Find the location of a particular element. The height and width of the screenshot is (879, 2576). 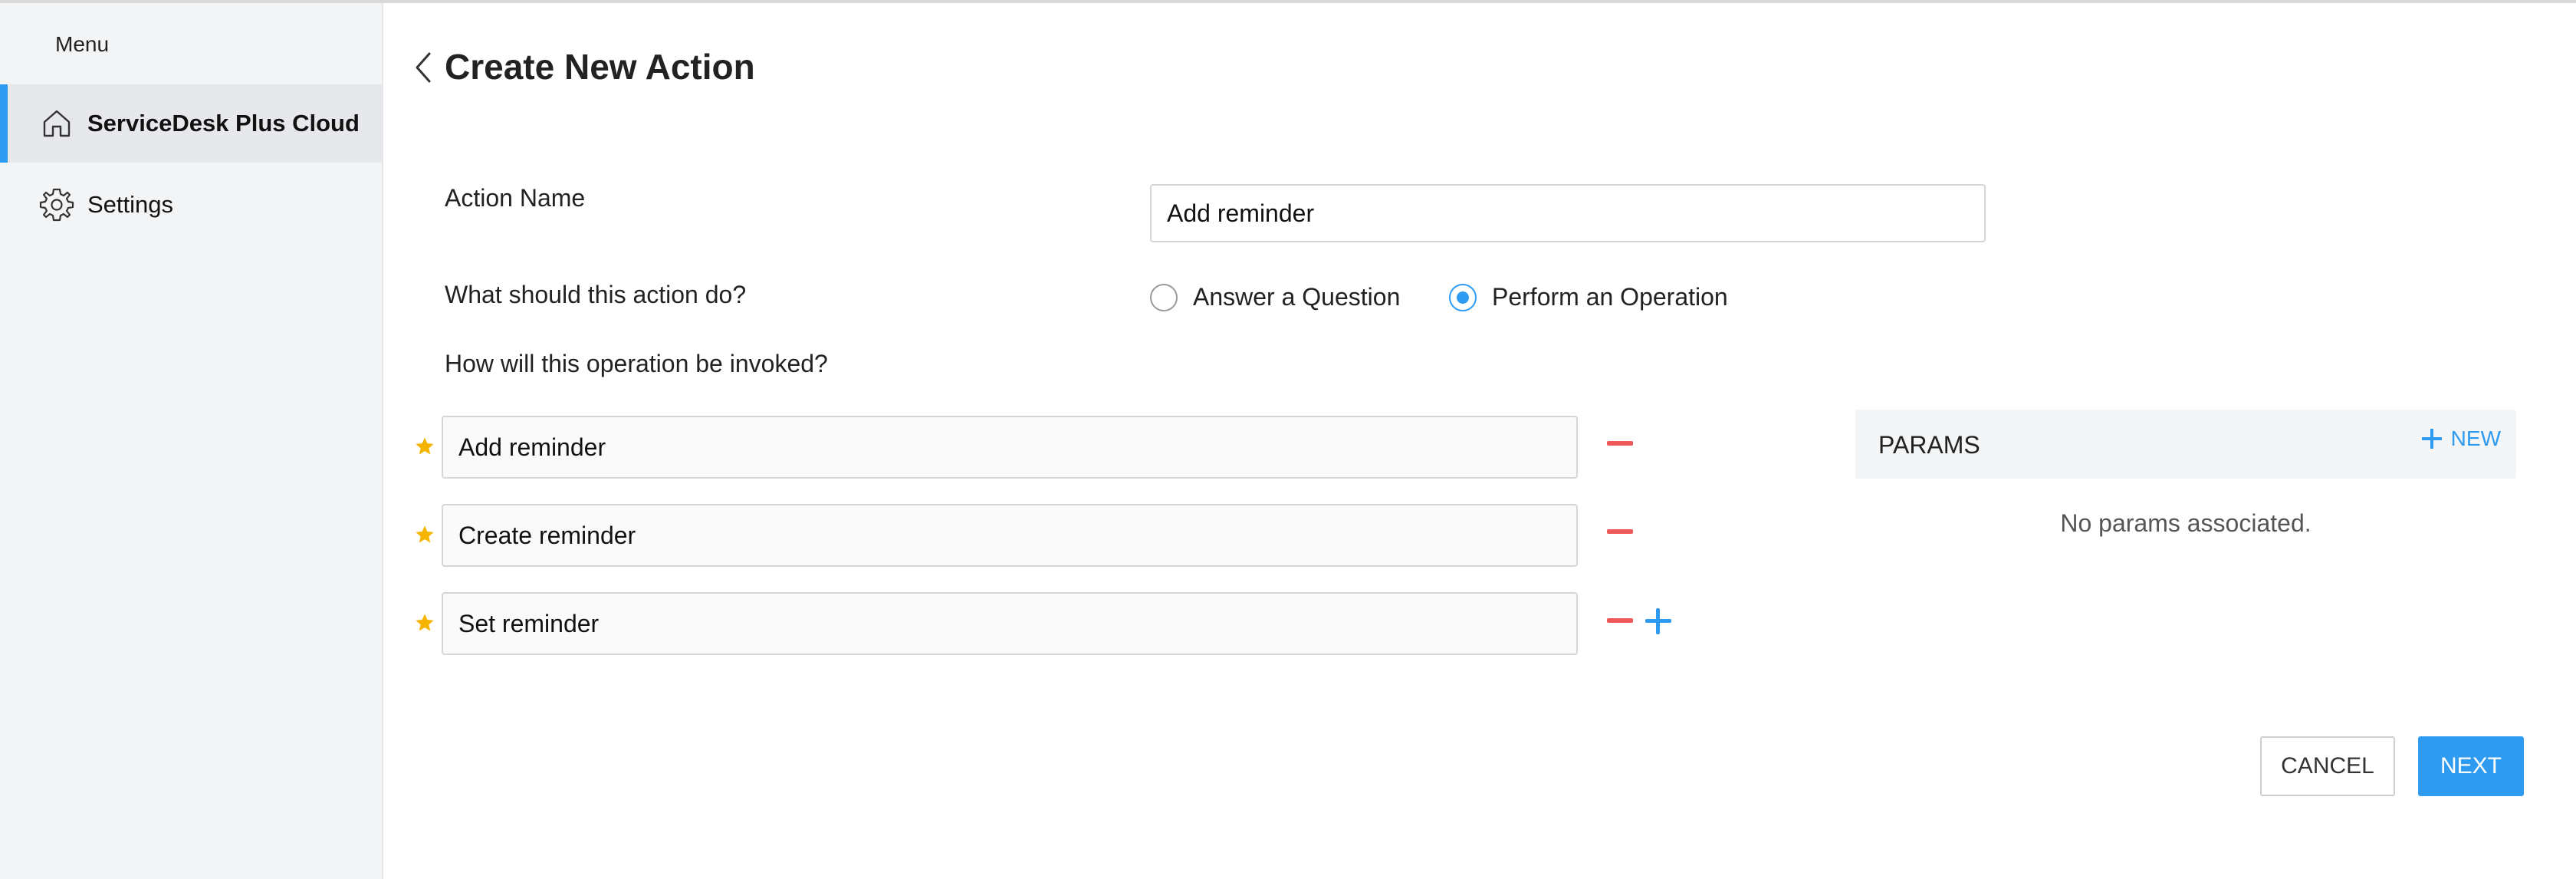

radio-perform-operation: Perform an Operation is located at coordinates (1589, 297).